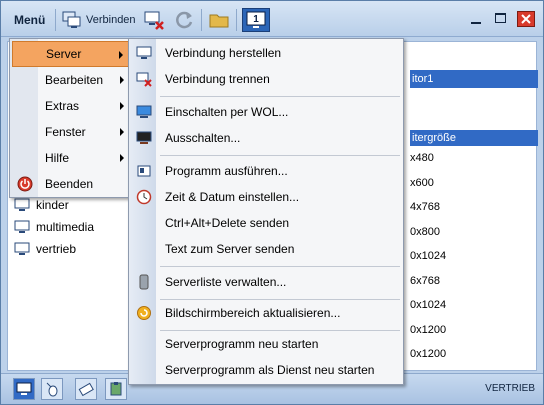  What do you see at coordinates (223, 53) in the screenshot?
I see `menu-item-label: Verbindung herstellen` at bounding box center [223, 53].